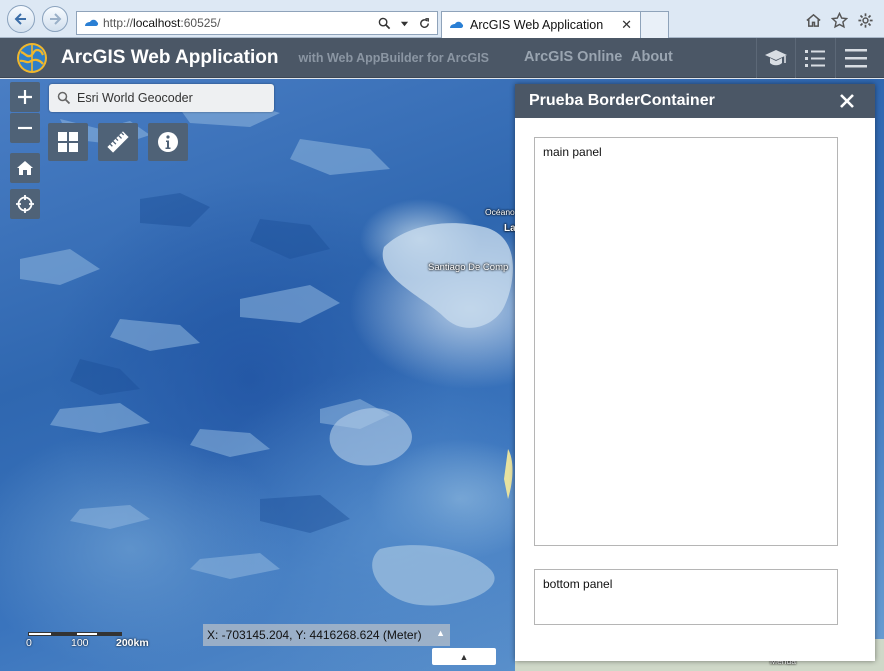  I want to click on layer-list-button, so click(814, 58).